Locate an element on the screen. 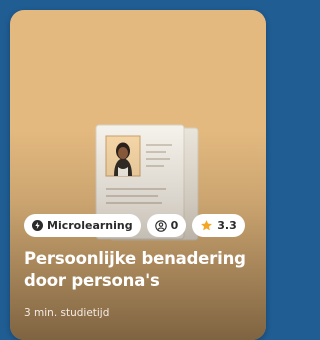 Image resolution: width=320 pixels, height=340 pixels. card-title: Persoonlijke benadering door persona's is located at coordinates (135, 269).